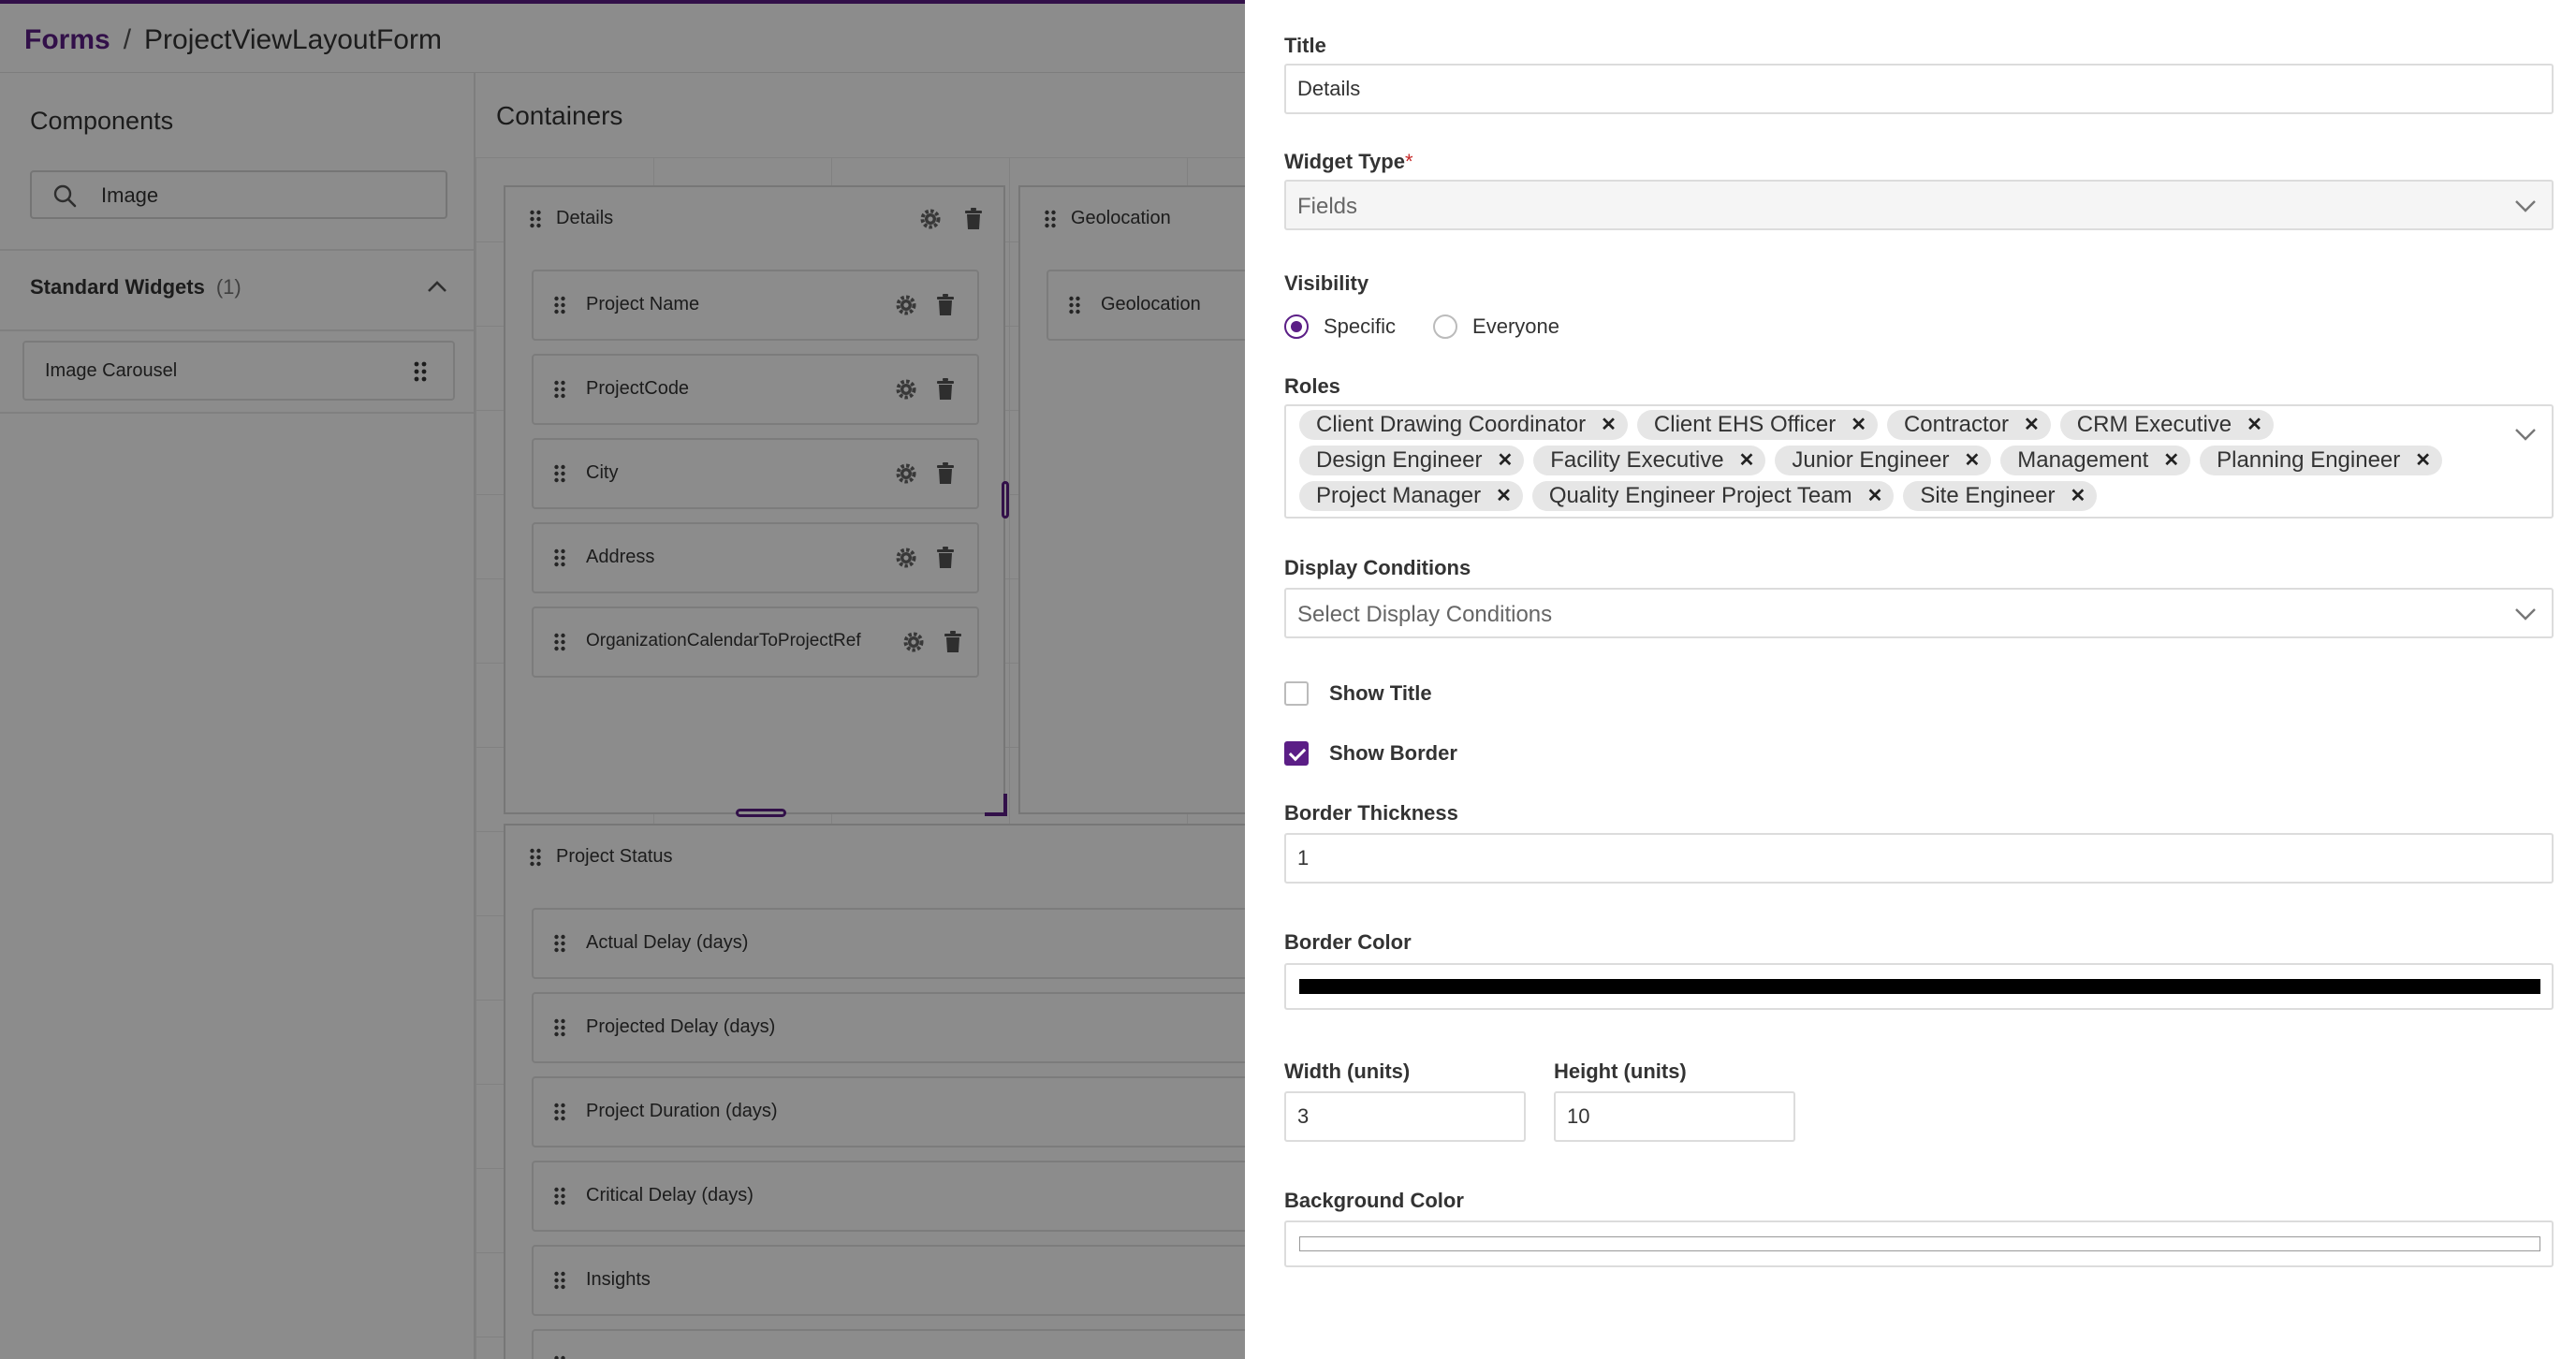 This screenshot has height=1359, width=2576. Describe the element at coordinates (1425, 614) in the screenshot. I see `display-conditions-placeholder: Select Display Conditions` at that location.